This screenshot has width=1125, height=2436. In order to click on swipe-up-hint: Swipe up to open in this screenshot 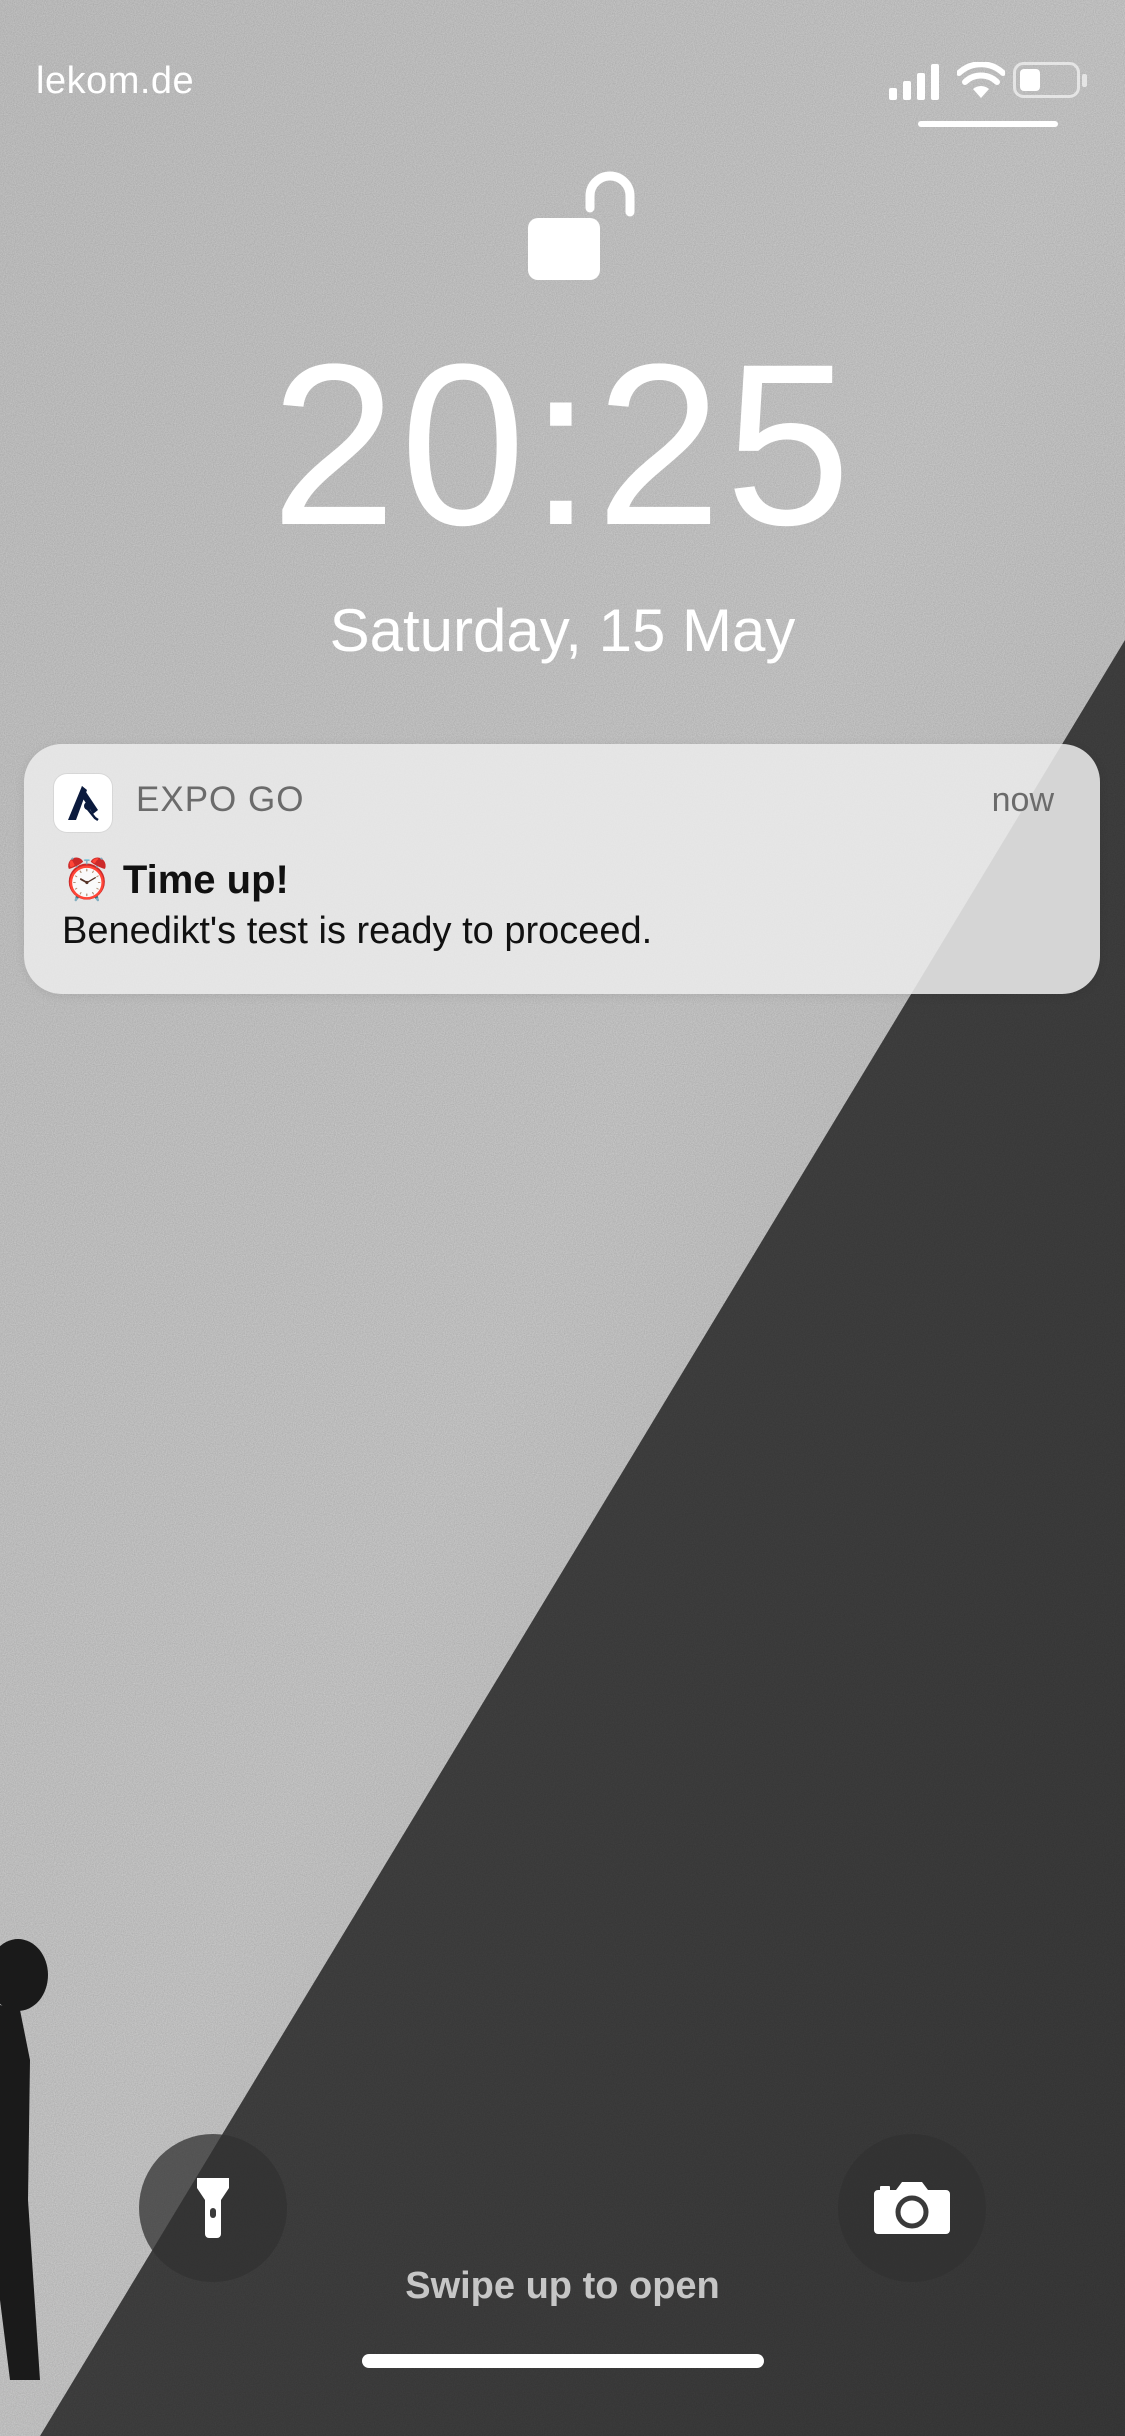, I will do `click(562, 2286)`.